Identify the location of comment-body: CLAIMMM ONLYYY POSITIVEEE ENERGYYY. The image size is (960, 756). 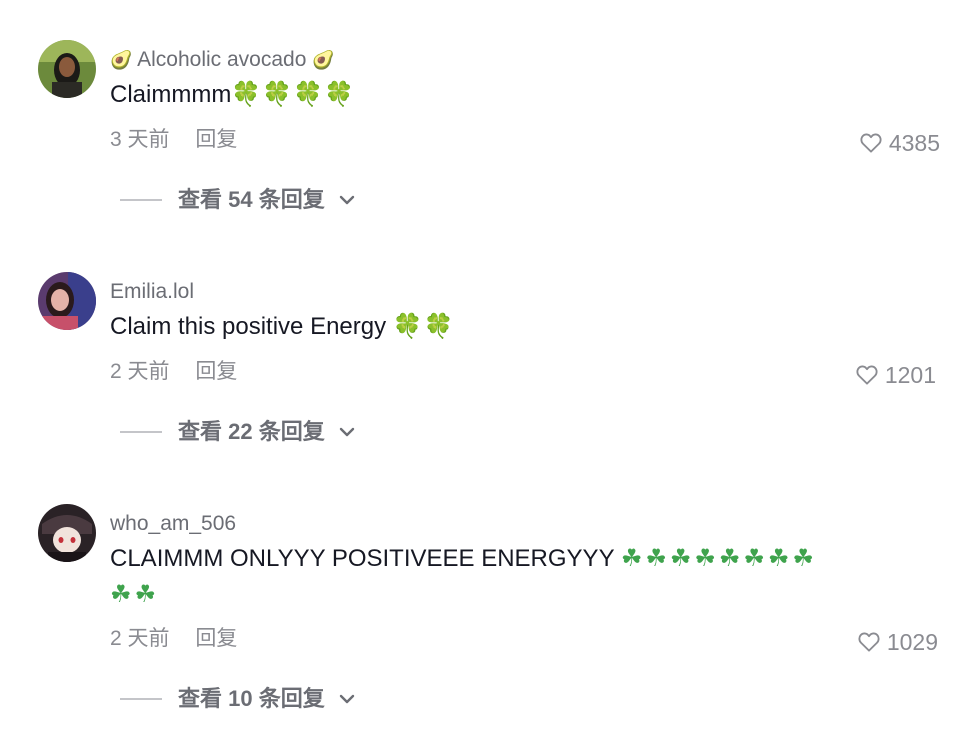
(365, 558).